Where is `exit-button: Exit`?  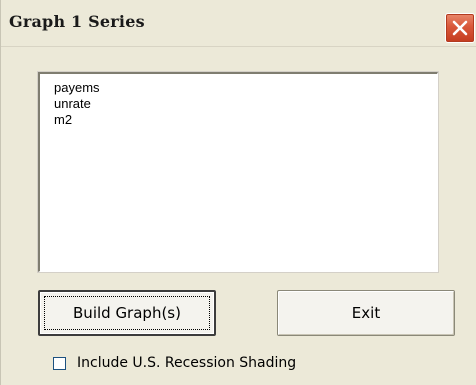 exit-button: Exit is located at coordinates (366, 313).